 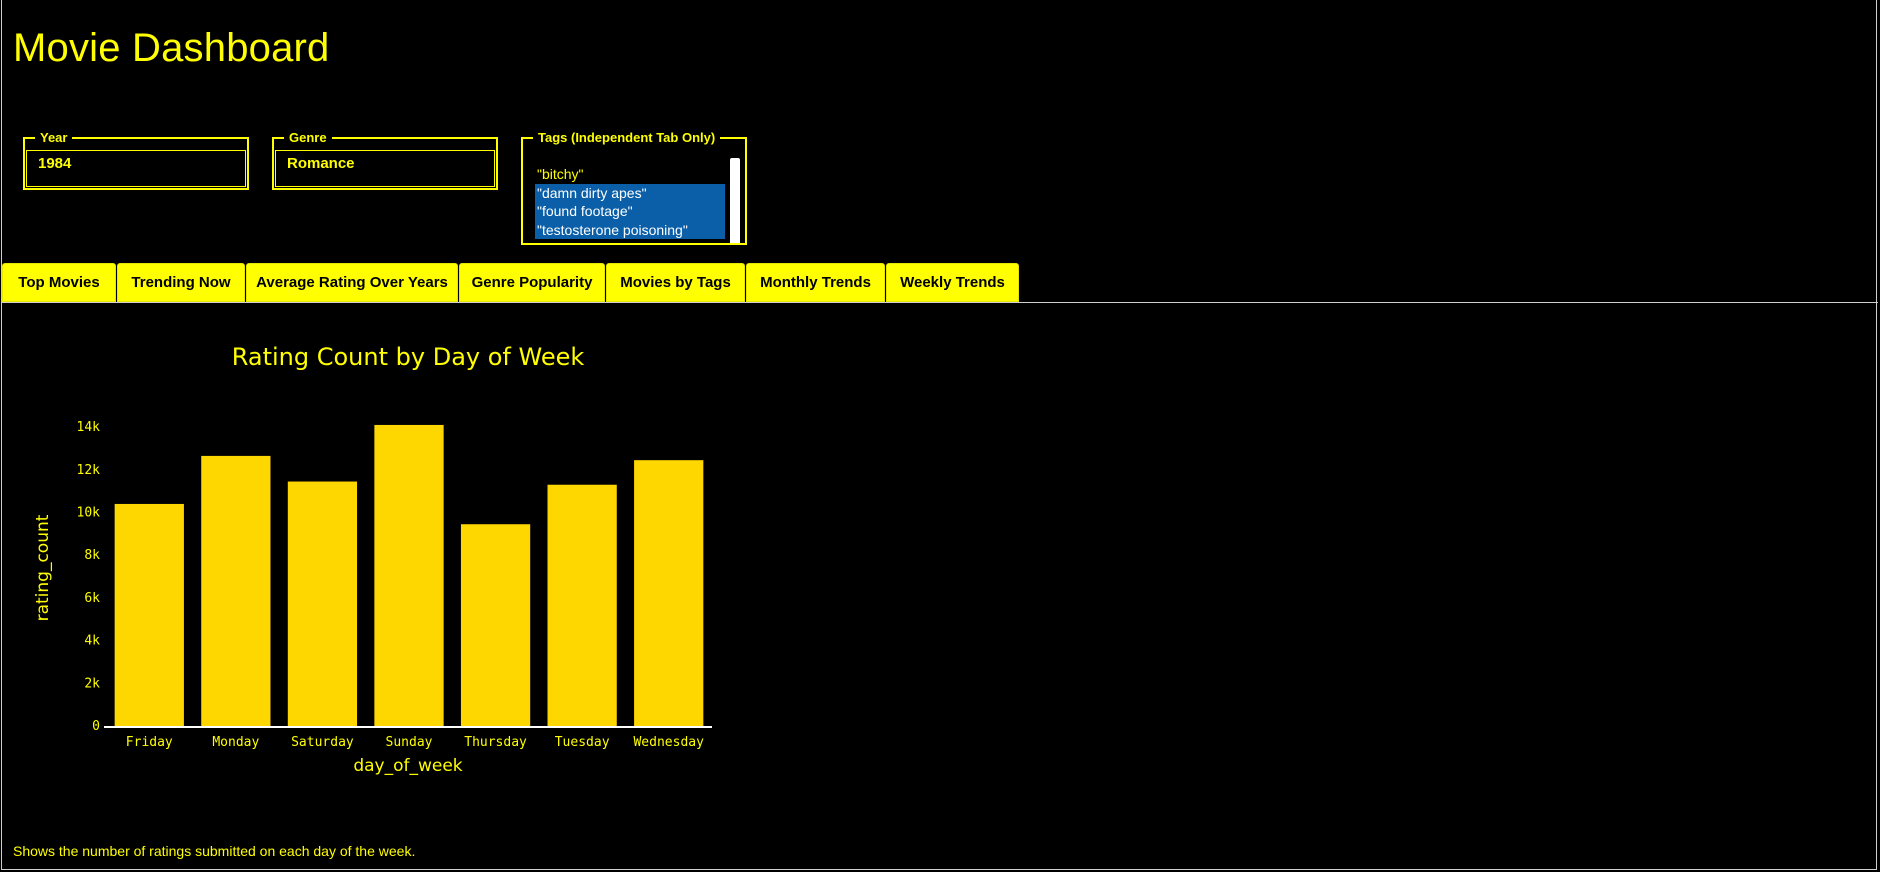 What do you see at coordinates (407, 766) in the screenshot?
I see `x-axis-title: day_of_week` at bounding box center [407, 766].